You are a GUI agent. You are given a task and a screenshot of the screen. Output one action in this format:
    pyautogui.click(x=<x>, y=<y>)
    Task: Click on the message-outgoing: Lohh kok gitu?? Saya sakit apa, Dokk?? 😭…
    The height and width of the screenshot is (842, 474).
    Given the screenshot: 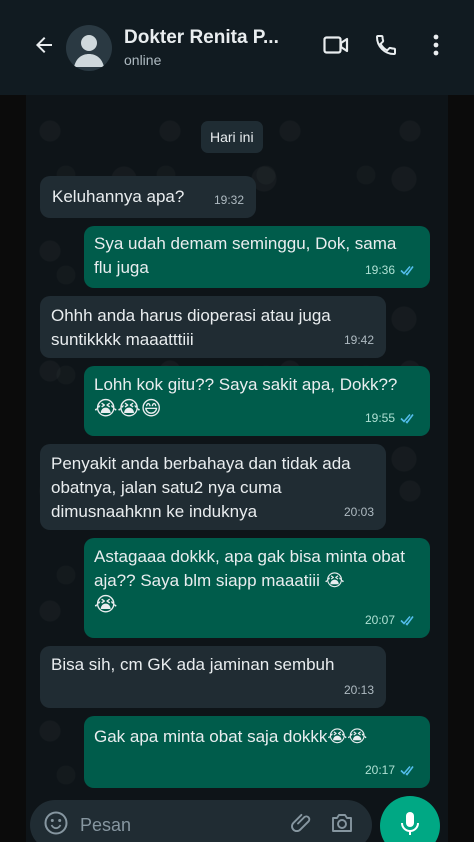 What is the action you would take?
    pyautogui.click(x=257, y=401)
    